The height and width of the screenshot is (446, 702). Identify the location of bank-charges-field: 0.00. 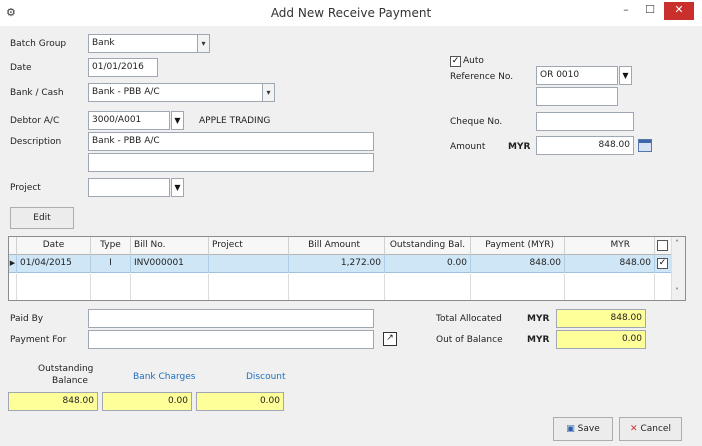
(147, 401).